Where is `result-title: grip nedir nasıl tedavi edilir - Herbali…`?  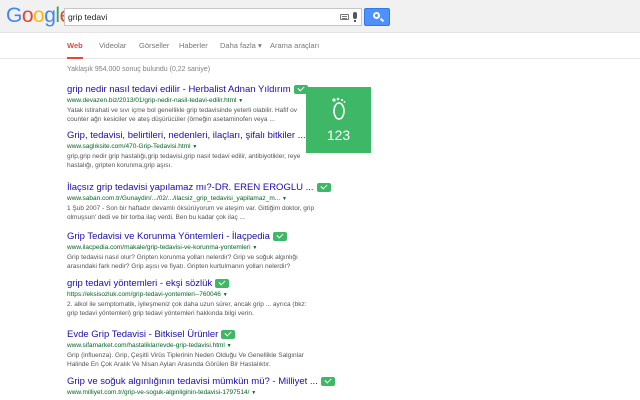 result-title: grip nedir nasıl tedavi edilir - Herbali… is located at coordinates (179, 89).